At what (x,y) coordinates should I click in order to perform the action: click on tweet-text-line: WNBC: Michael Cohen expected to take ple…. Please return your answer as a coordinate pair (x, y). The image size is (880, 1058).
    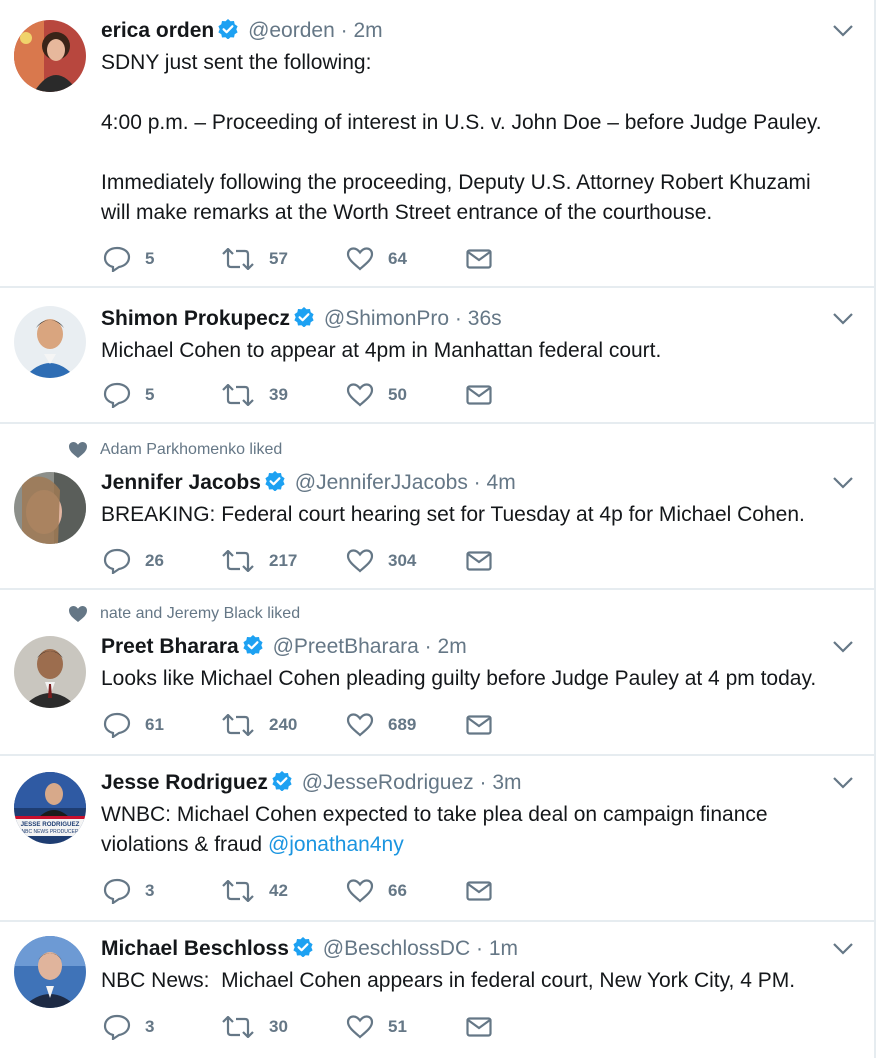
    Looking at the image, I should click on (434, 814).